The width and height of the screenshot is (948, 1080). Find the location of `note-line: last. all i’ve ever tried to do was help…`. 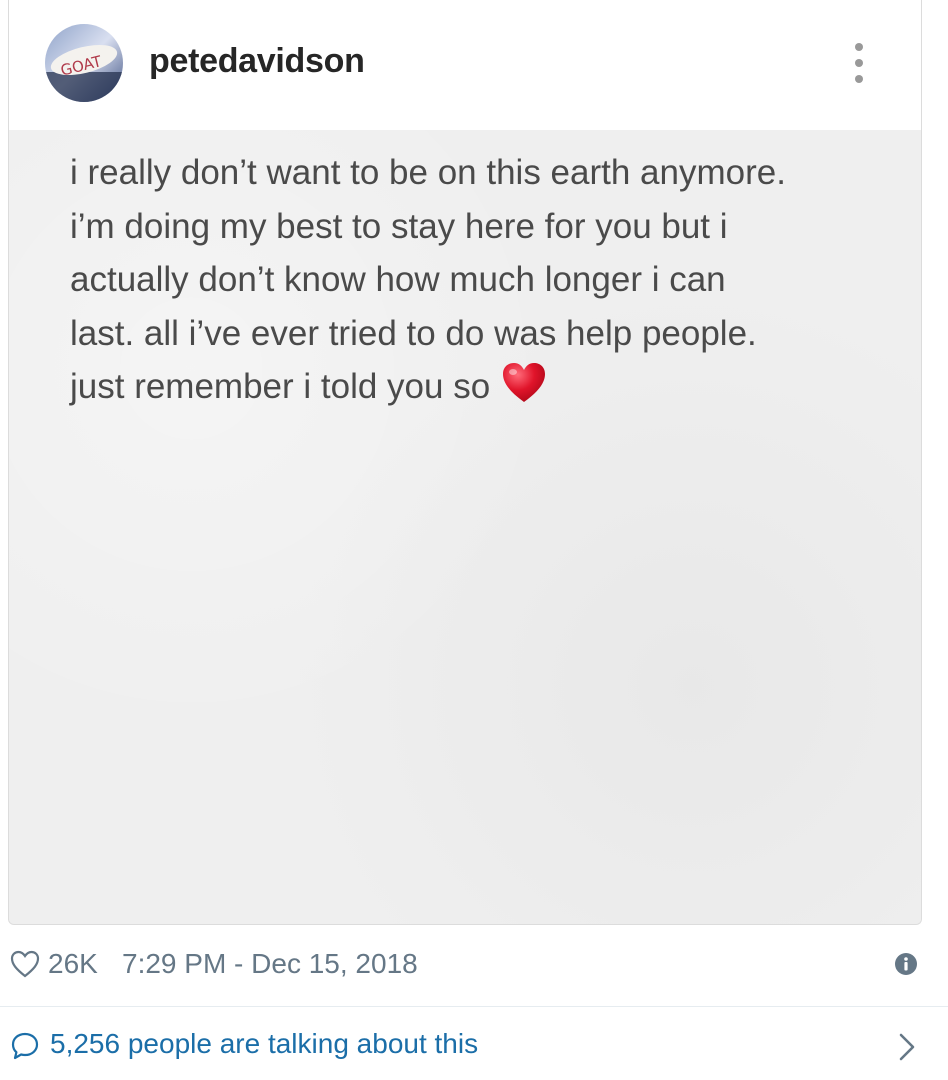

note-line: last. all i’ve ever tried to do was help… is located at coordinates (413, 333).